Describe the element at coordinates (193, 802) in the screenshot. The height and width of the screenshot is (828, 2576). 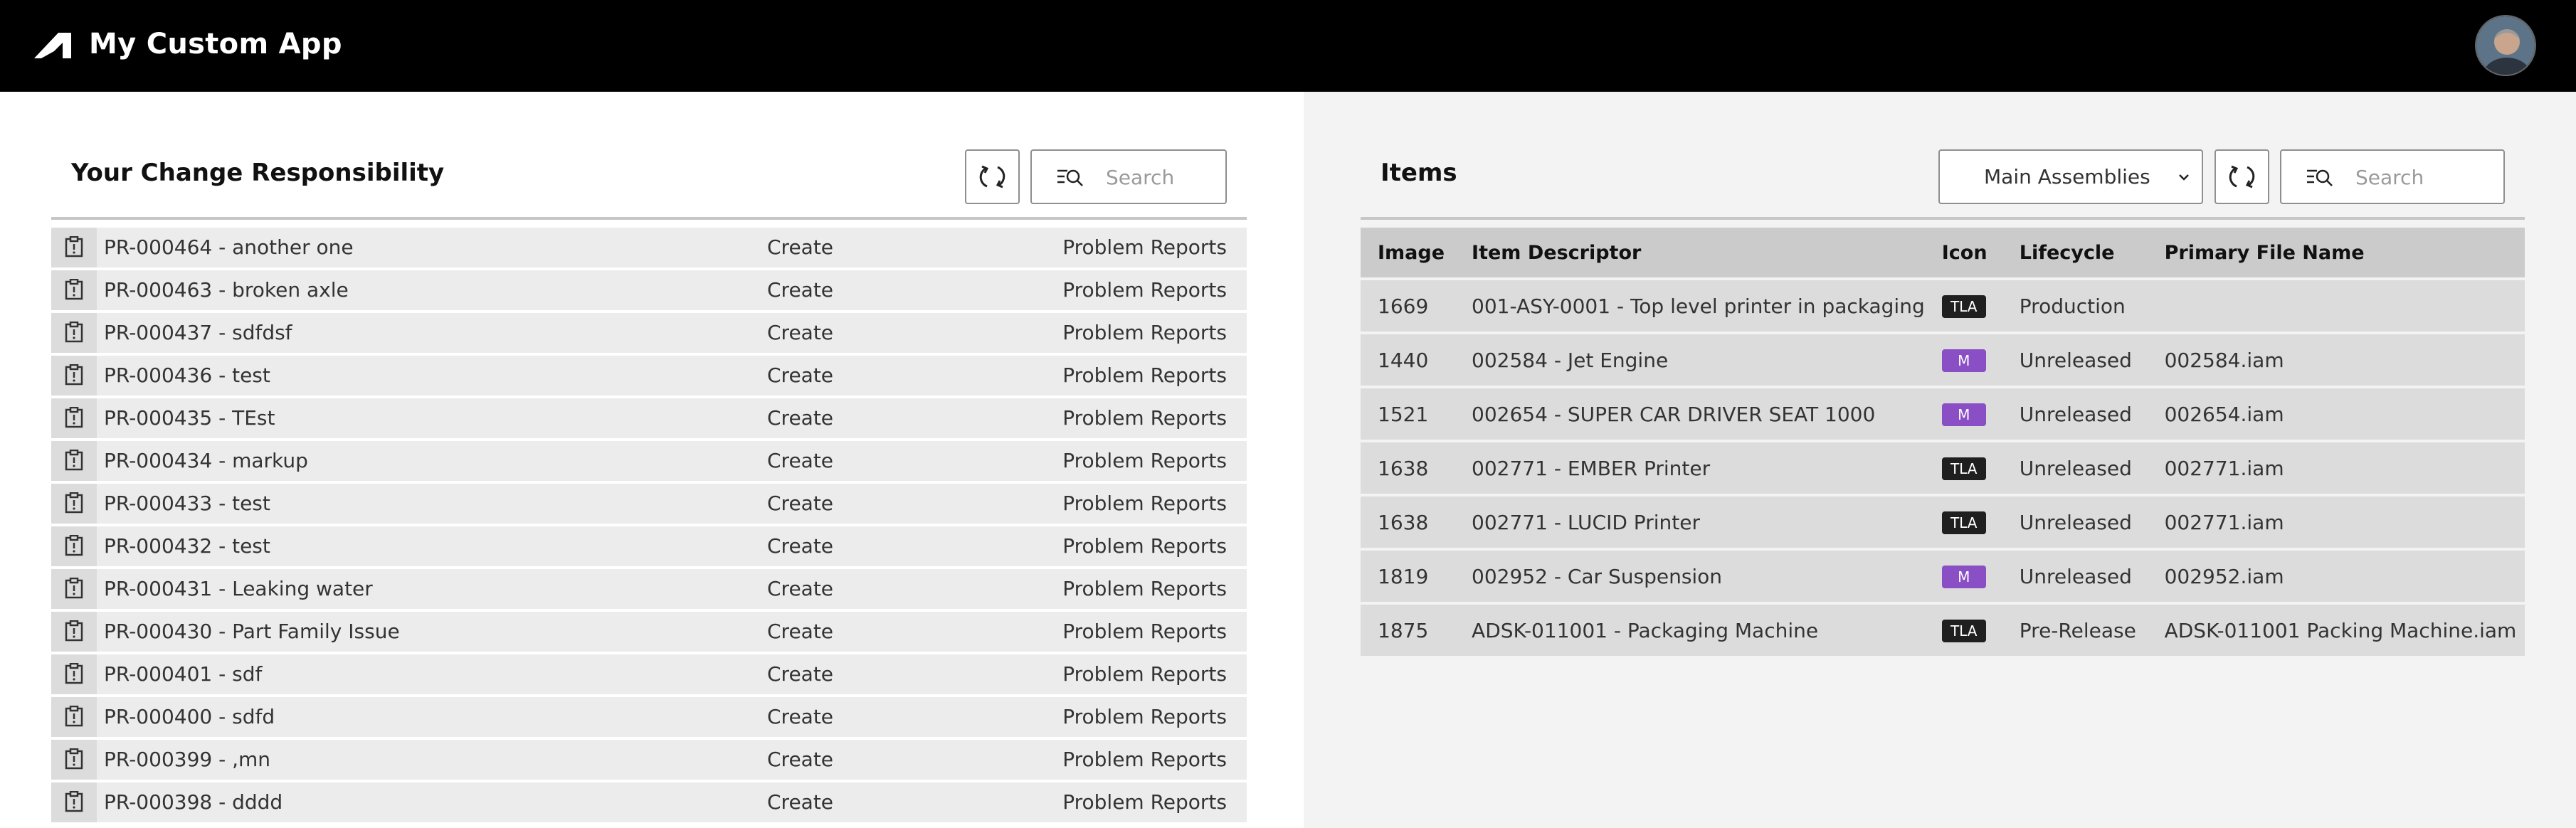
I see `list-item-title: PR-000398 - dddd` at that location.